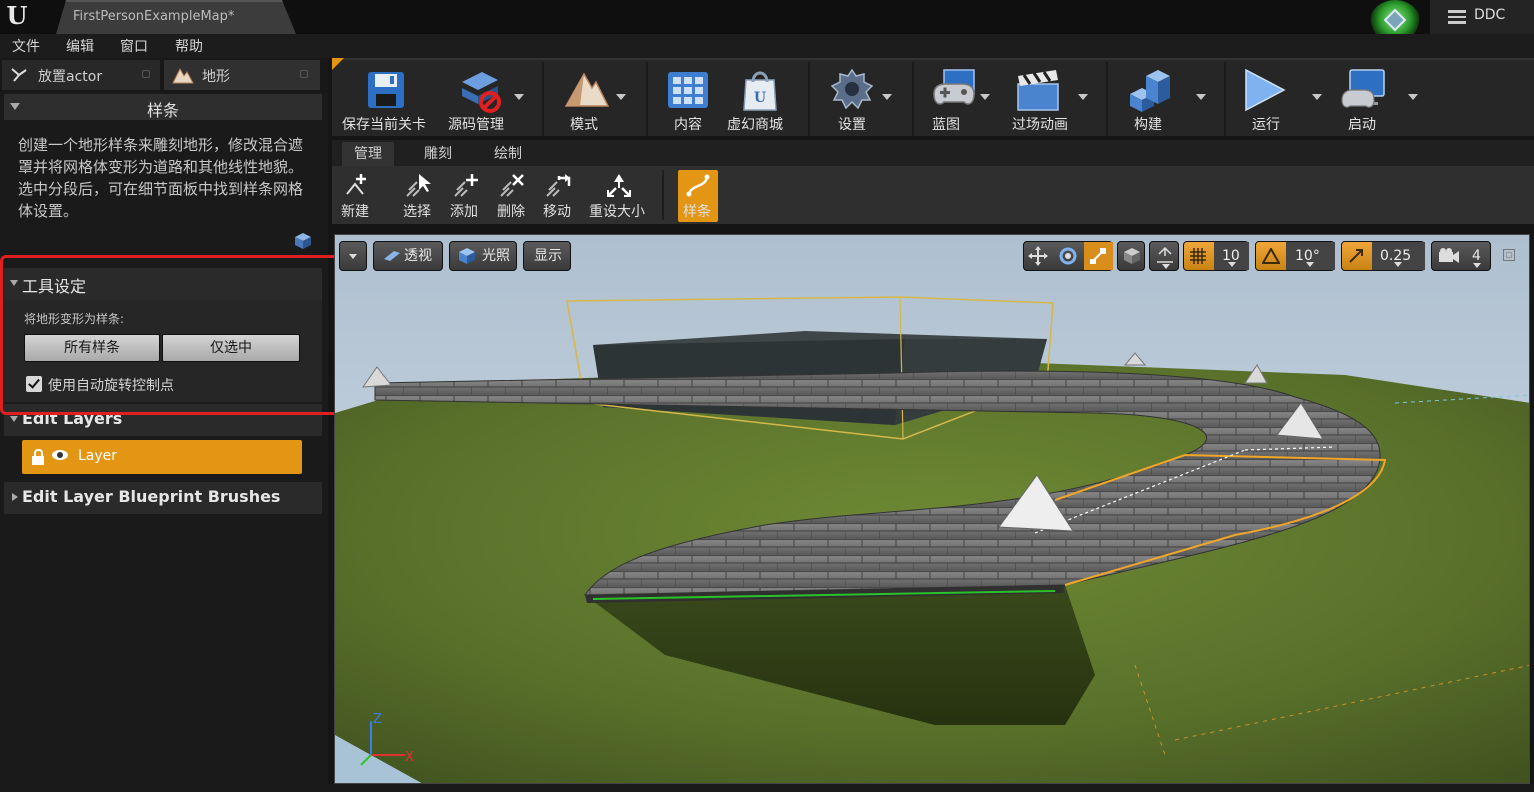 The height and width of the screenshot is (792, 1534). Describe the element at coordinates (1398, 256) in the screenshot. I see `scale-snap-value-box: 0.25` at that location.